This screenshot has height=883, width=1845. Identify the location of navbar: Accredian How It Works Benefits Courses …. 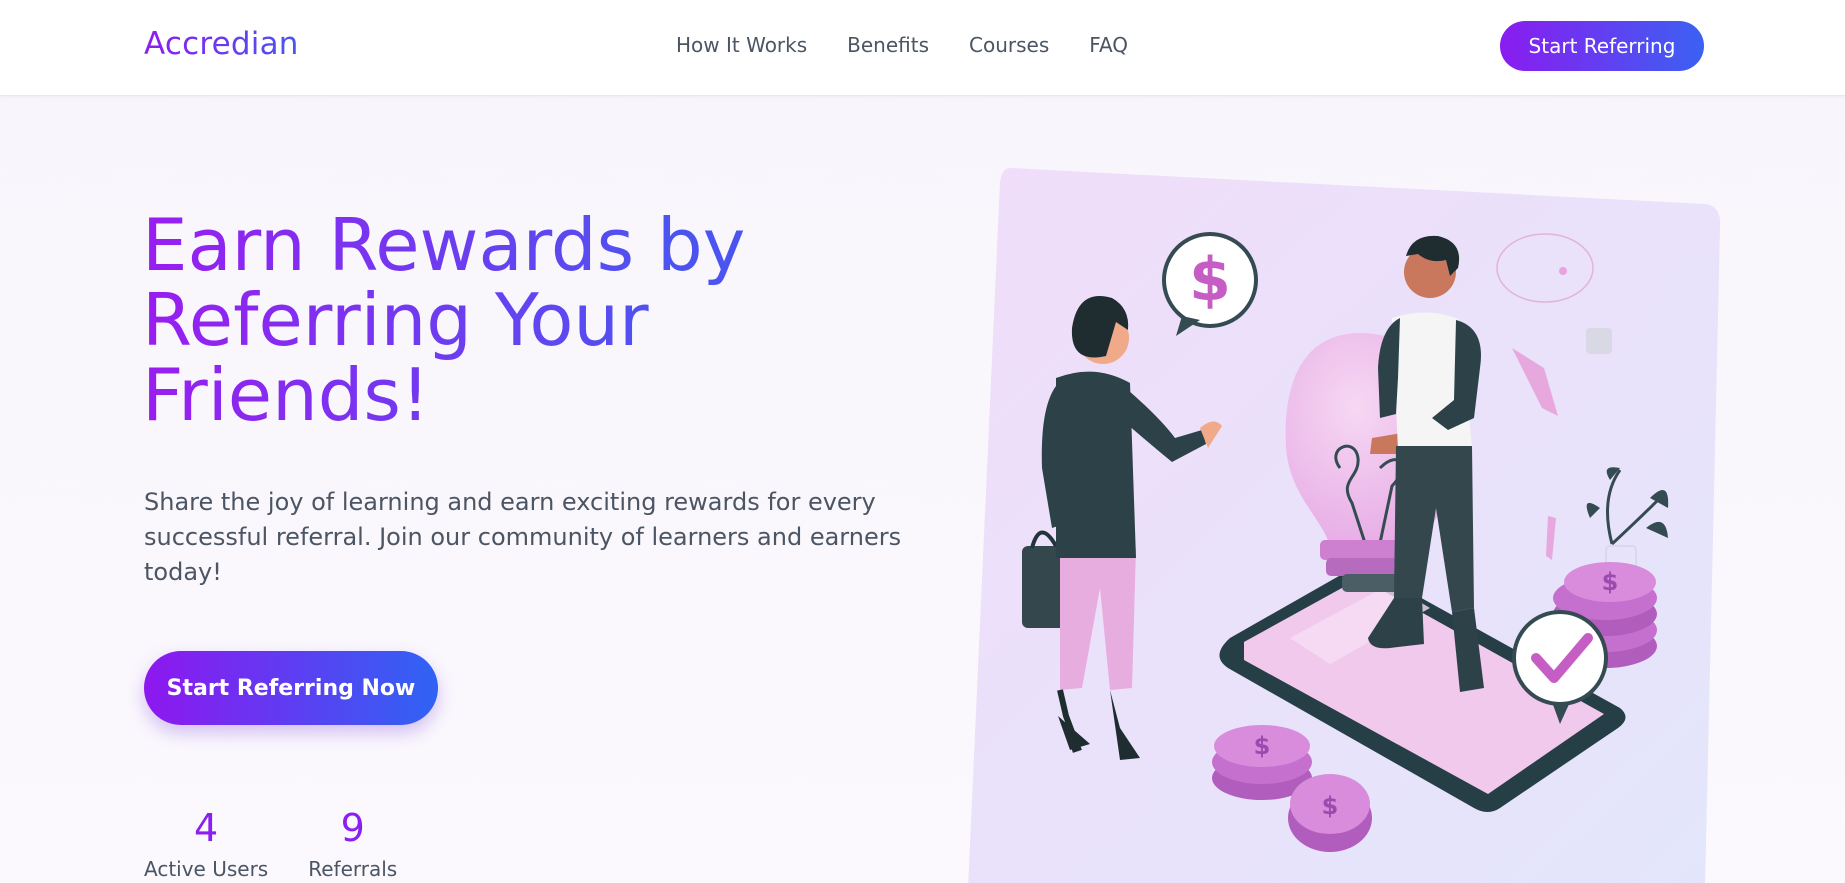
(922, 48).